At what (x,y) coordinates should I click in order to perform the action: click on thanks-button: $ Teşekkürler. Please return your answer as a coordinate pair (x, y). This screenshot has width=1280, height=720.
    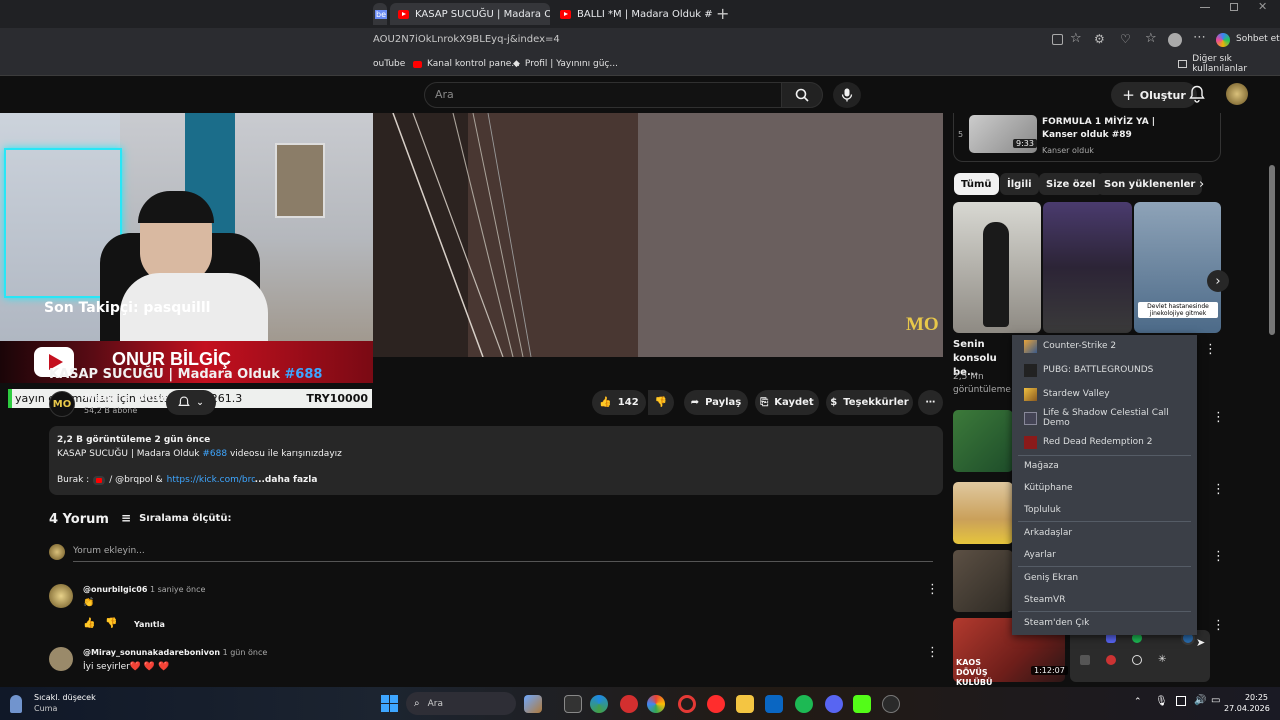
    Looking at the image, I should click on (869, 402).